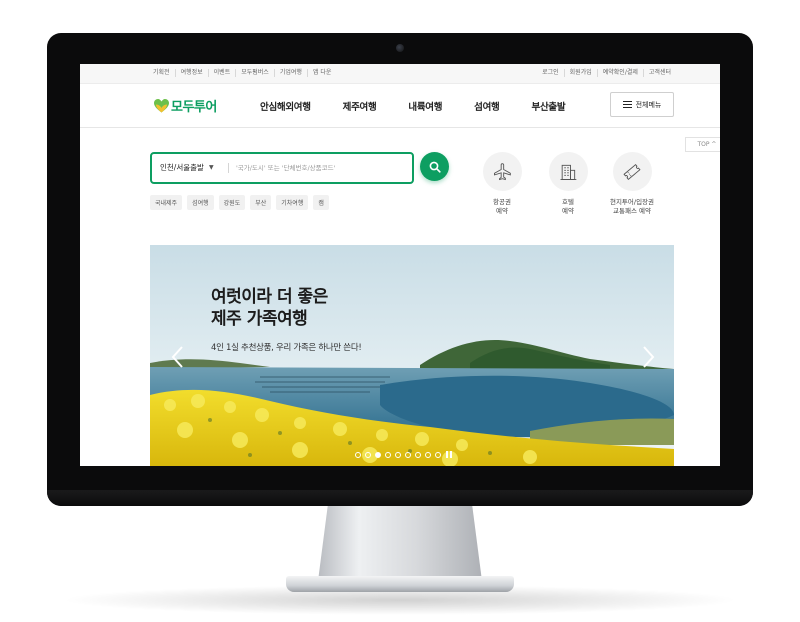 This screenshot has height=622, width=800. What do you see at coordinates (581, 73) in the screenshot?
I see `signup-link: 회원가입` at bounding box center [581, 73].